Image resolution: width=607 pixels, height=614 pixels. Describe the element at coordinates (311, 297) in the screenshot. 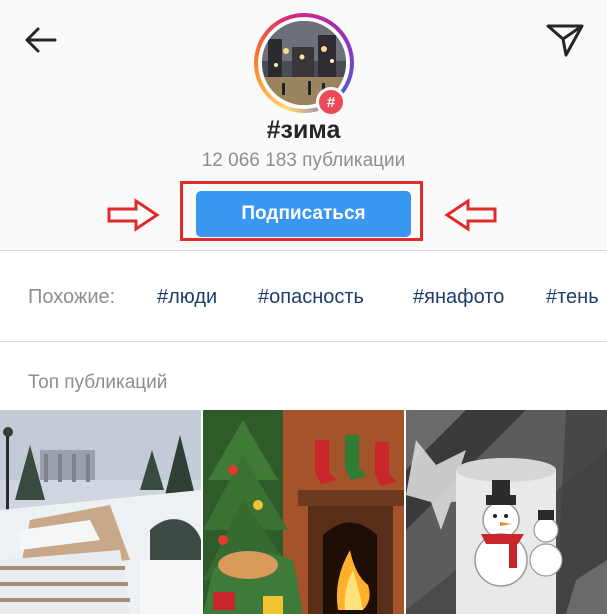

I see `similar-tag-opasnost: #опасность` at that location.